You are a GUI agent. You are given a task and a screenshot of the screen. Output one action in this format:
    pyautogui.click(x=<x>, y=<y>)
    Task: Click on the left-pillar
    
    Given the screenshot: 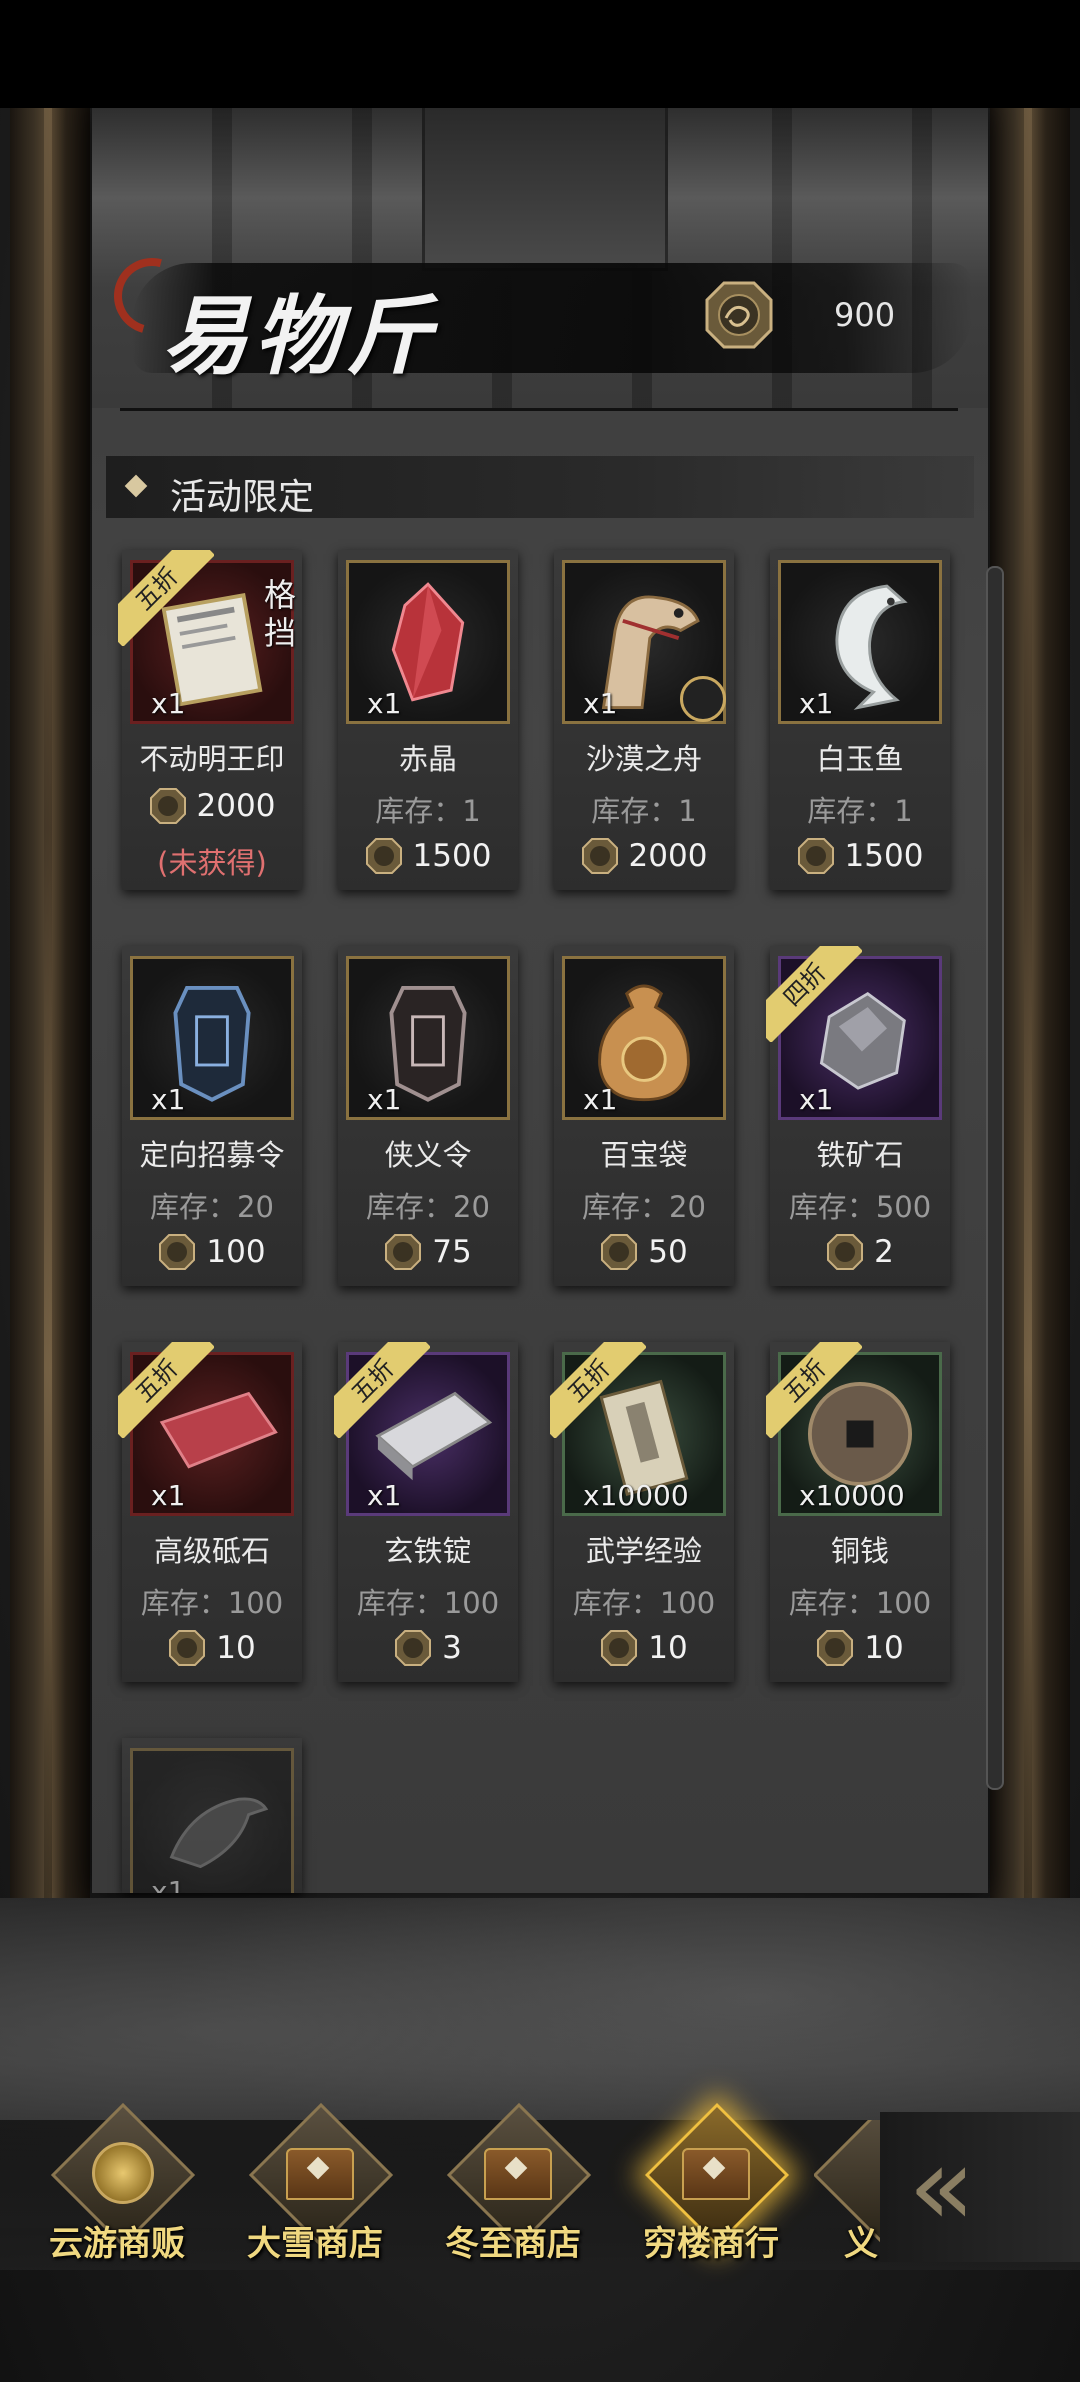 What is the action you would take?
    pyautogui.click(x=50, y=1008)
    